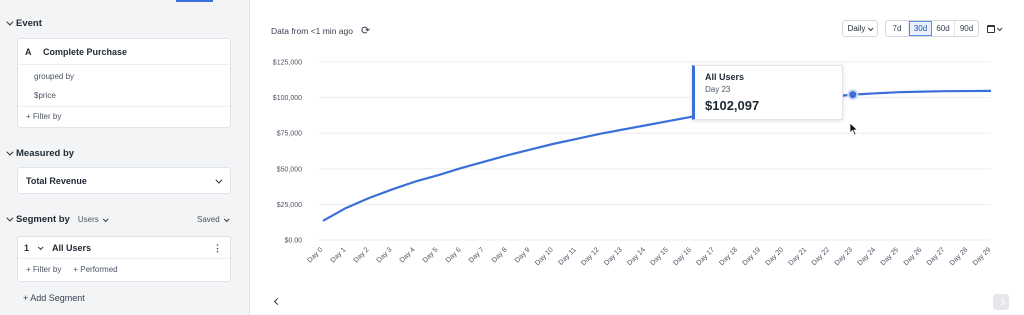  What do you see at coordinates (54, 76) in the screenshot?
I see `grouped-by-label: grouped by` at bounding box center [54, 76].